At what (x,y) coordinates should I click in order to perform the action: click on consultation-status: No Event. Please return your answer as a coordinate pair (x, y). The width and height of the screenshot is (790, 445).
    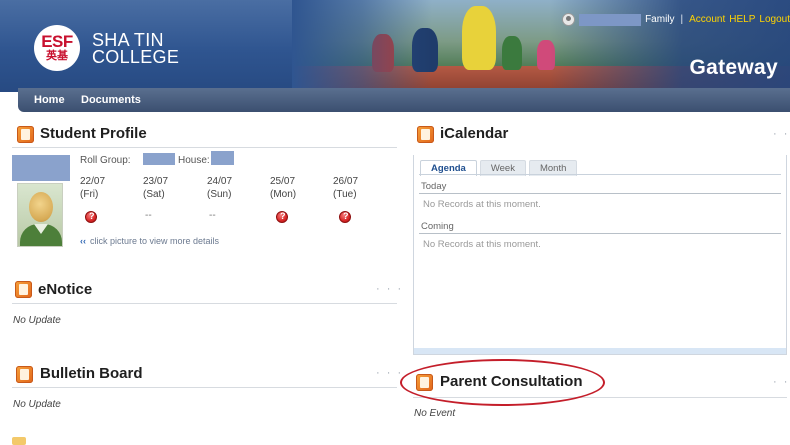
    Looking at the image, I should click on (435, 413).